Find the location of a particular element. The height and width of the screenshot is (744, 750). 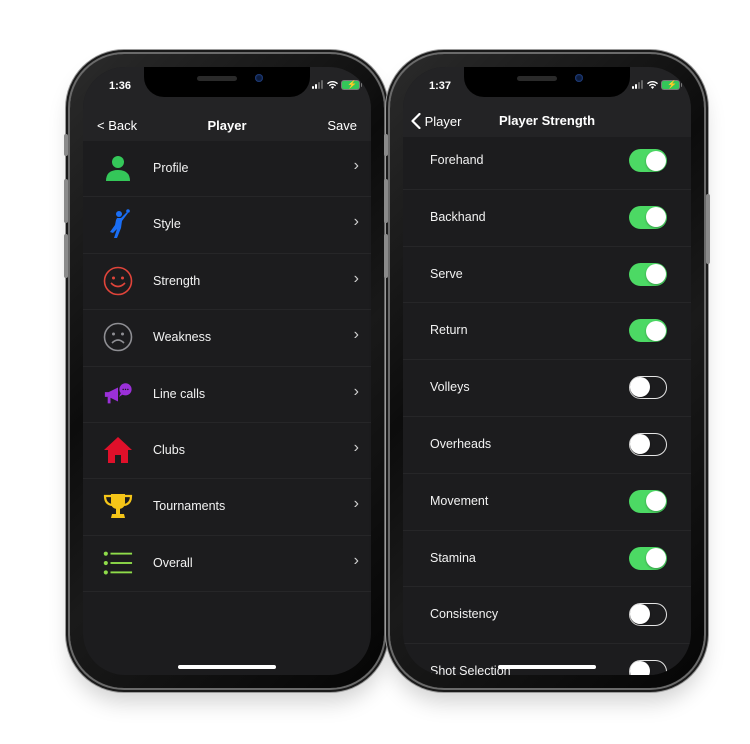

toggle-row-serve: Serve is located at coordinates (547, 275).